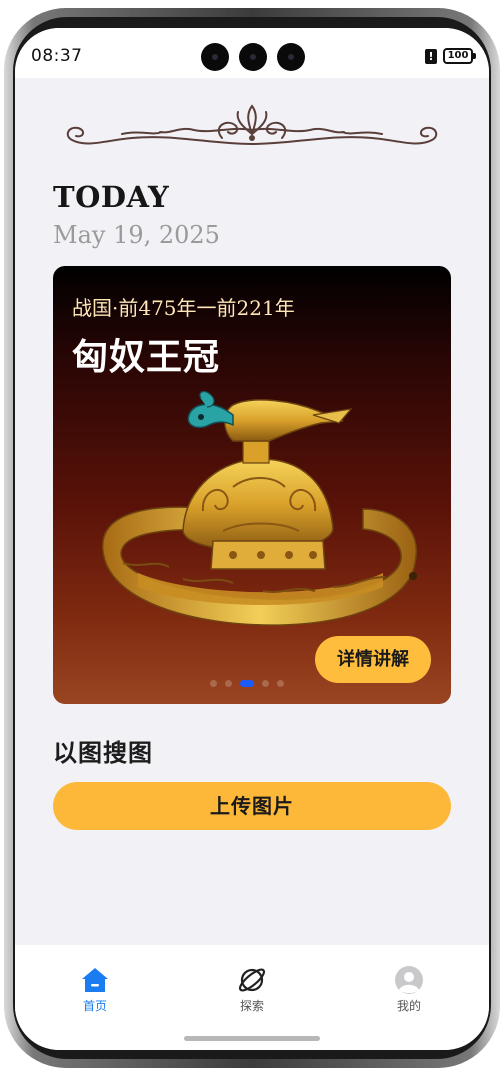 The width and height of the screenshot is (504, 1072). What do you see at coordinates (146, 357) in the screenshot?
I see `artifact-title: 匈奴王冠` at bounding box center [146, 357].